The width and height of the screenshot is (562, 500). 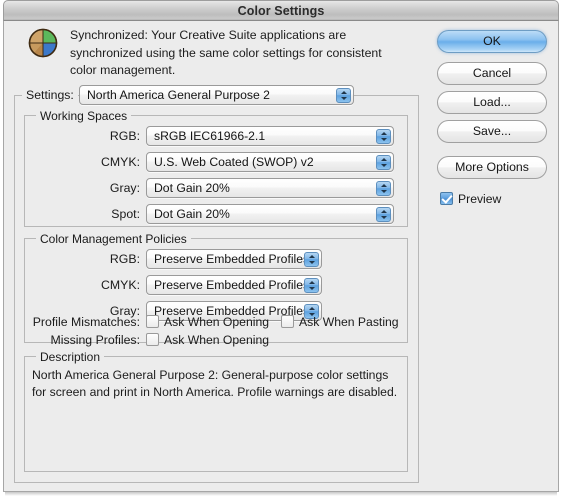 I want to click on working-spaces-rgb-label: RGB:, so click(x=124, y=136).